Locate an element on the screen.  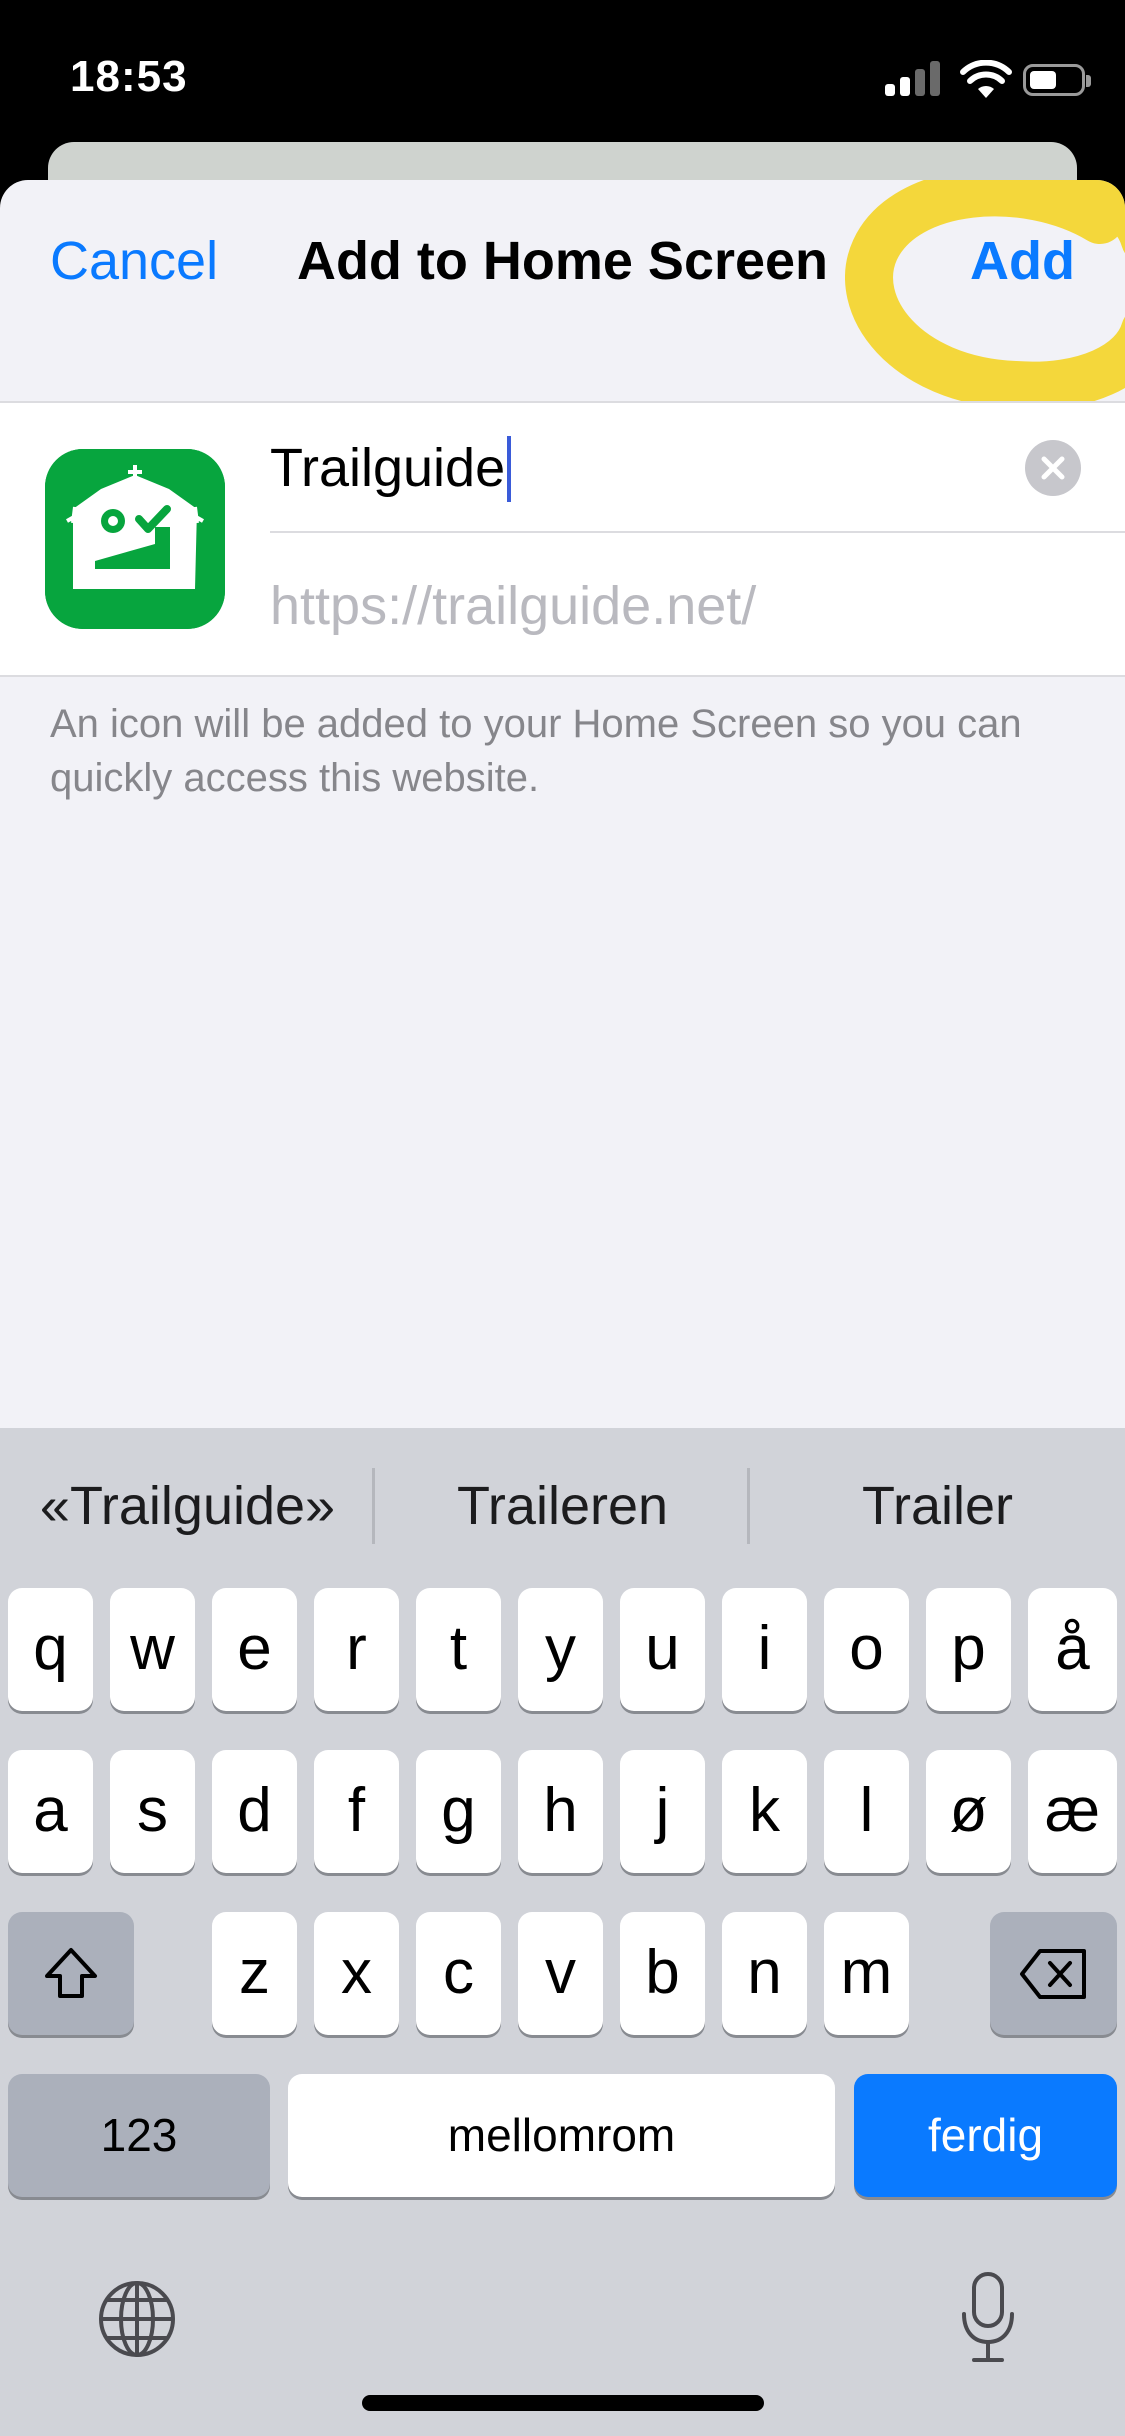
key-aa: å is located at coordinates (1072, 1649).